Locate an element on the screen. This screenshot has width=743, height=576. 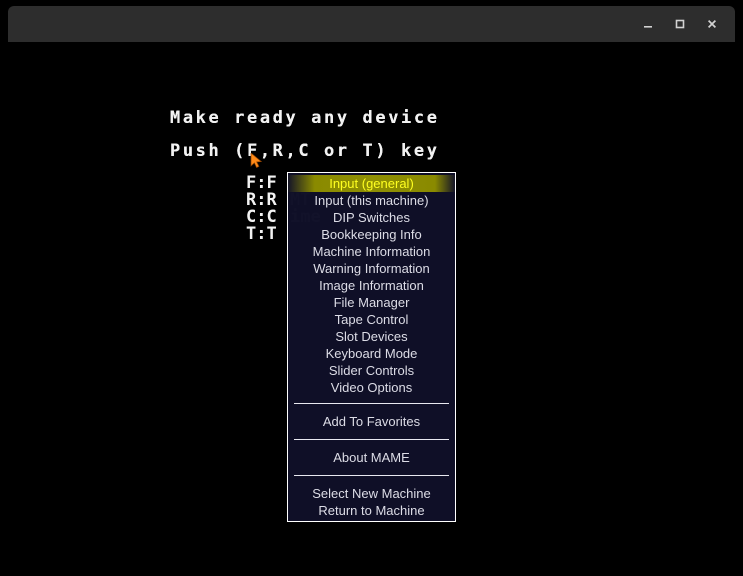
close-button is located at coordinates (712, 24).